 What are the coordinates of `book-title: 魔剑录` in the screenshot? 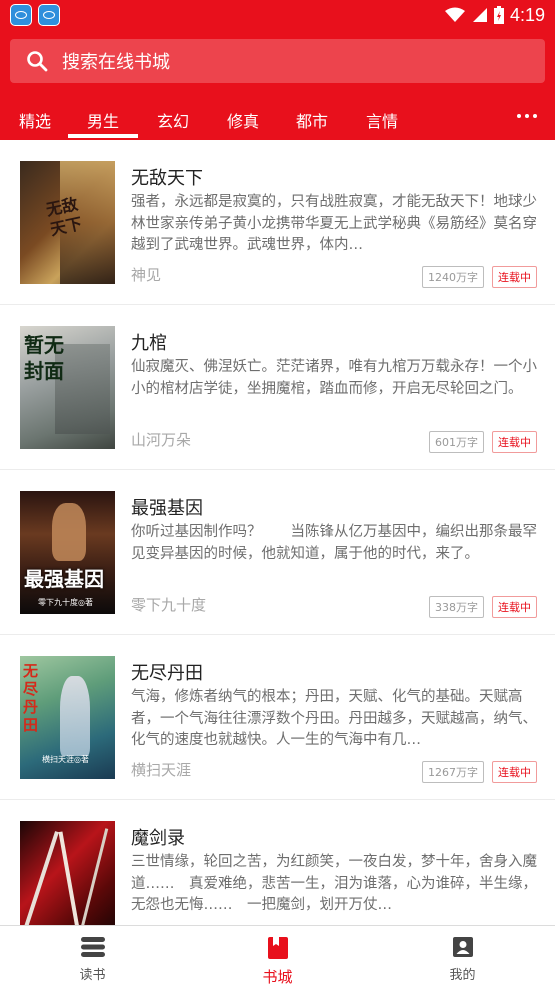 It's located at (158, 838).